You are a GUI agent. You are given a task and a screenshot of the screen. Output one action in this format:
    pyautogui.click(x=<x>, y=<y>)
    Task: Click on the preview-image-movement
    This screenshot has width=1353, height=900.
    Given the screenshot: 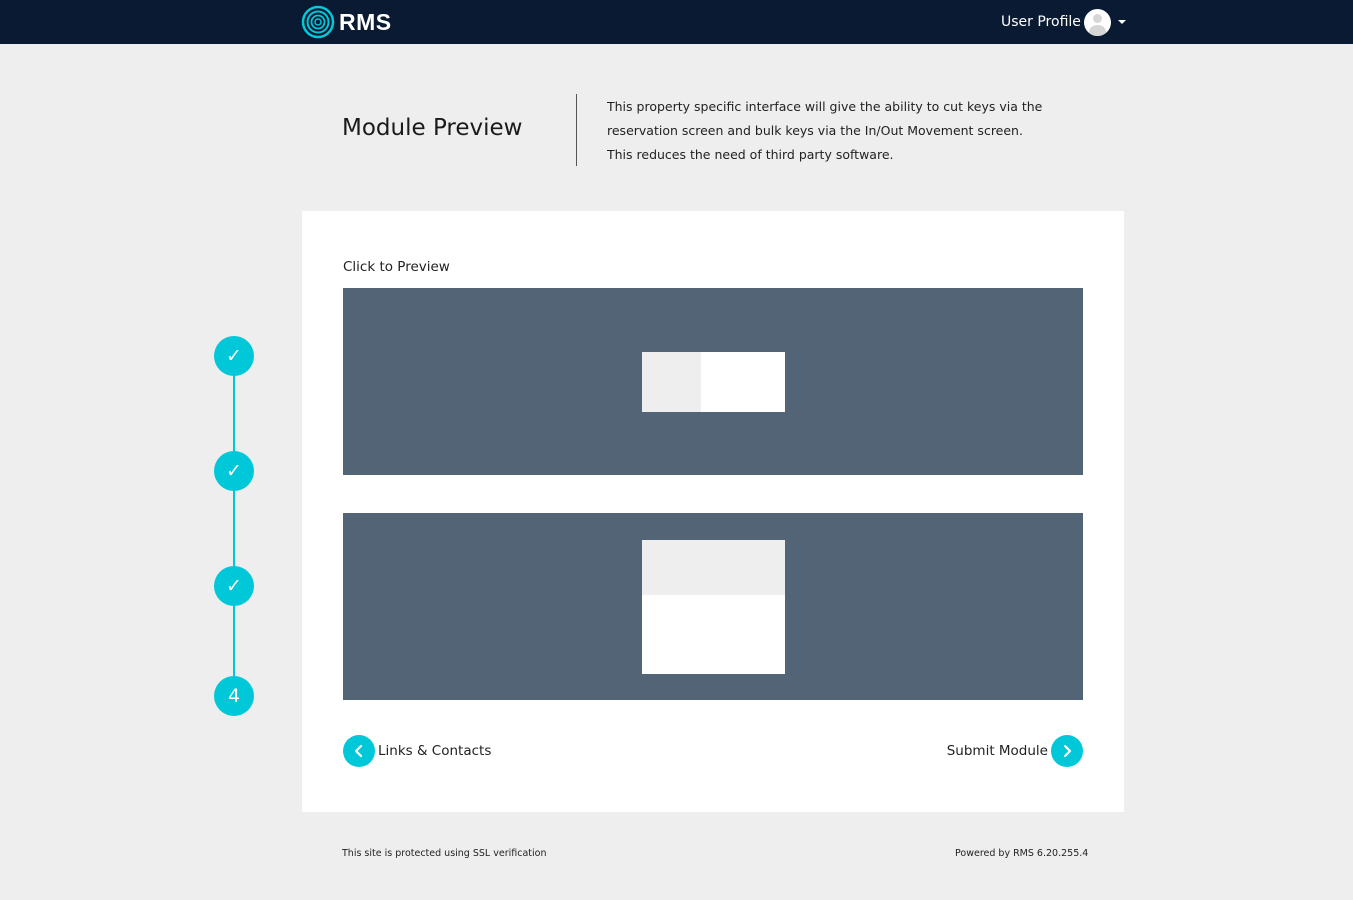 What is the action you would take?
    pyautogui.click(x=713, y=606)
    